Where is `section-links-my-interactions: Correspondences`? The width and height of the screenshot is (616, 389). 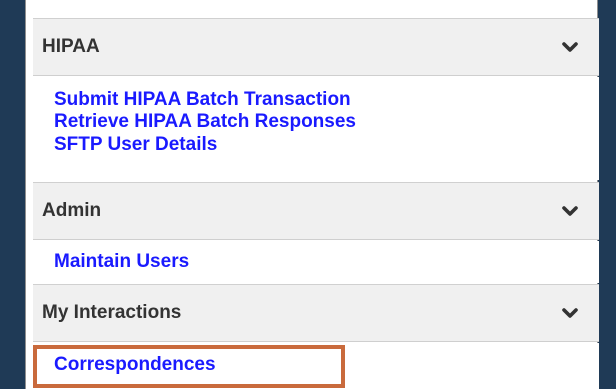 section-links-my-interactions: Correspondences is located at coordinates (316, 366).